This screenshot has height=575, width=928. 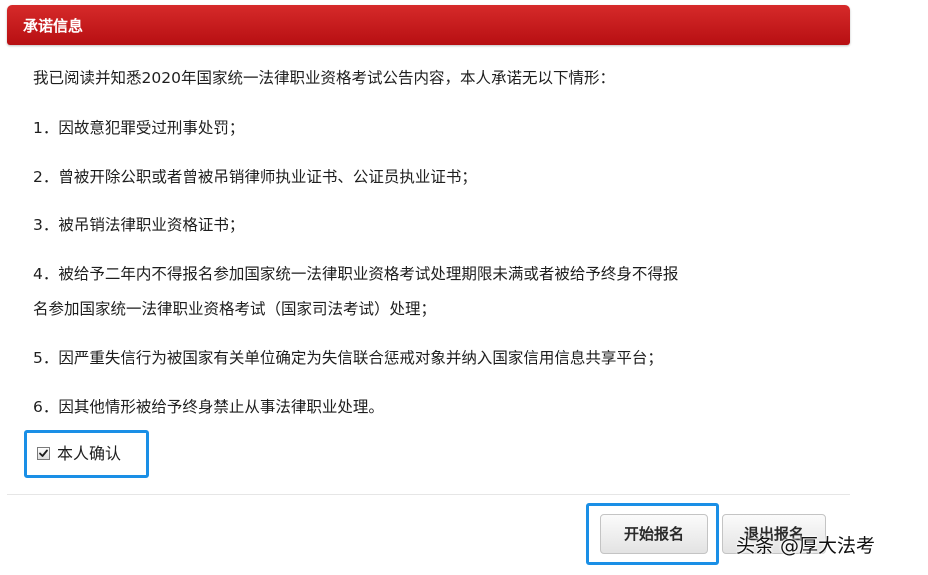 I want to click on pledge-item-2: 2．曾被开除公职或者曾被吊销律师执业证书、公证员执业证书；, so click(x=255, y=177).